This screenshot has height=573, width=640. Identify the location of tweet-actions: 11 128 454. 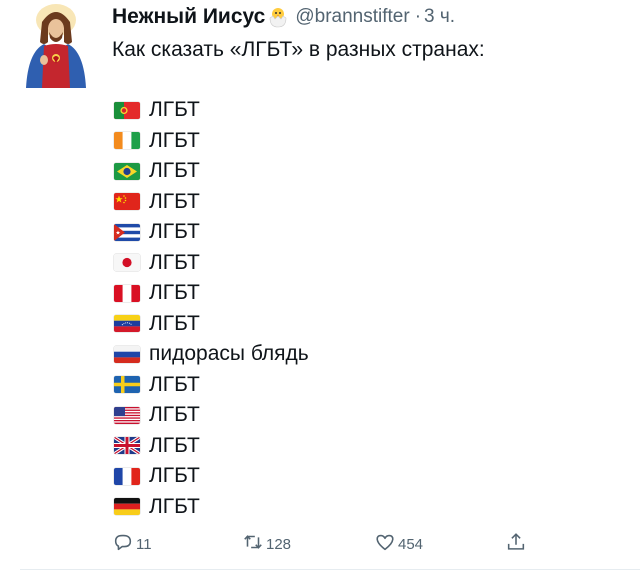
(322, 544).